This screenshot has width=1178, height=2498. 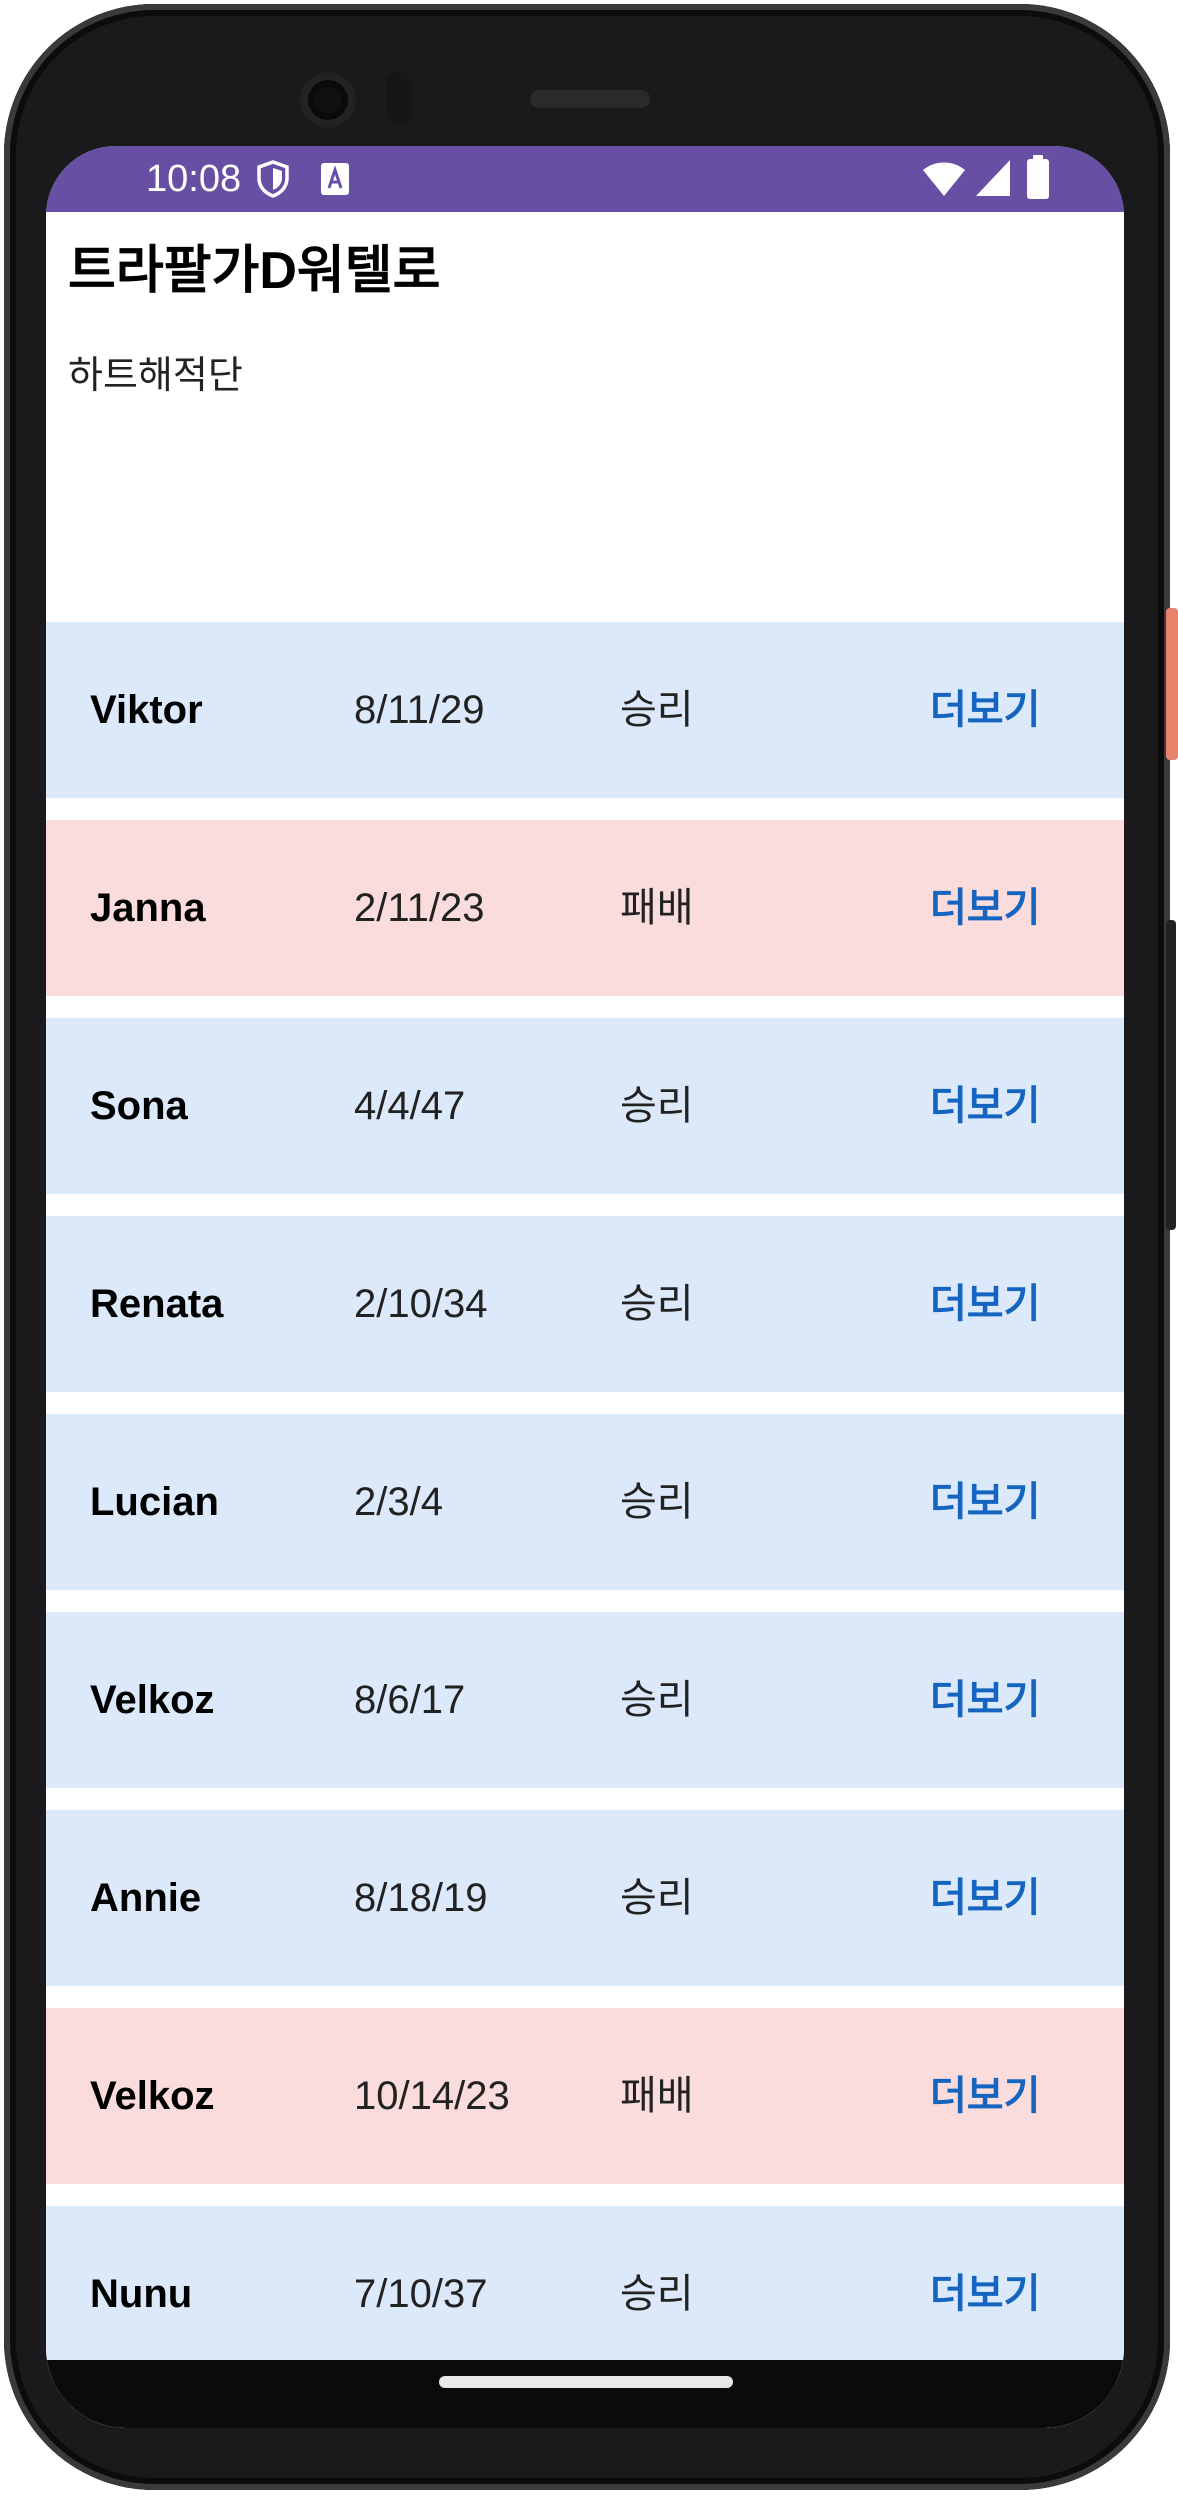 What do you see at coordinates (585, 2394) in the screenshot?
I see `navigation-bar` at bounding box center [585, 2394].